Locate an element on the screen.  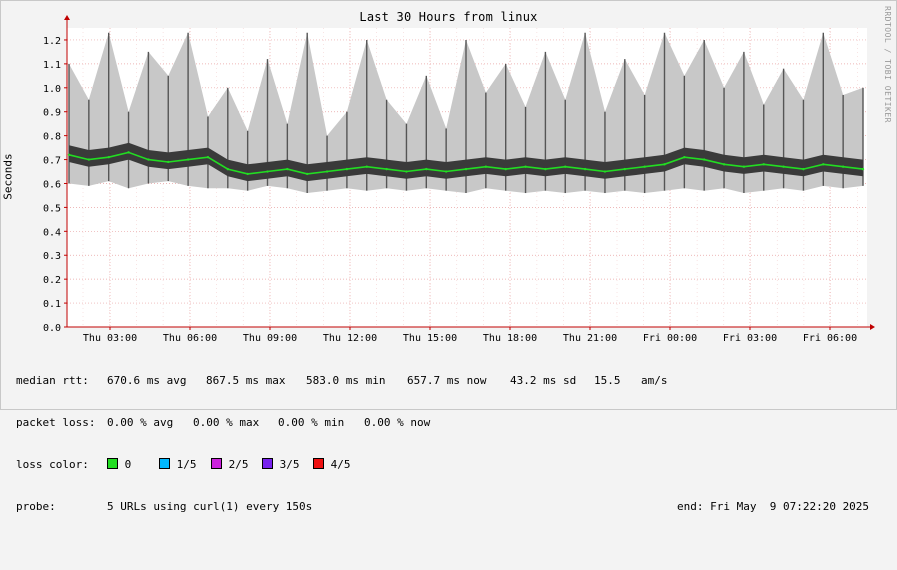
packet-loss-label: packet loss: is located at coordinates (56, 422).